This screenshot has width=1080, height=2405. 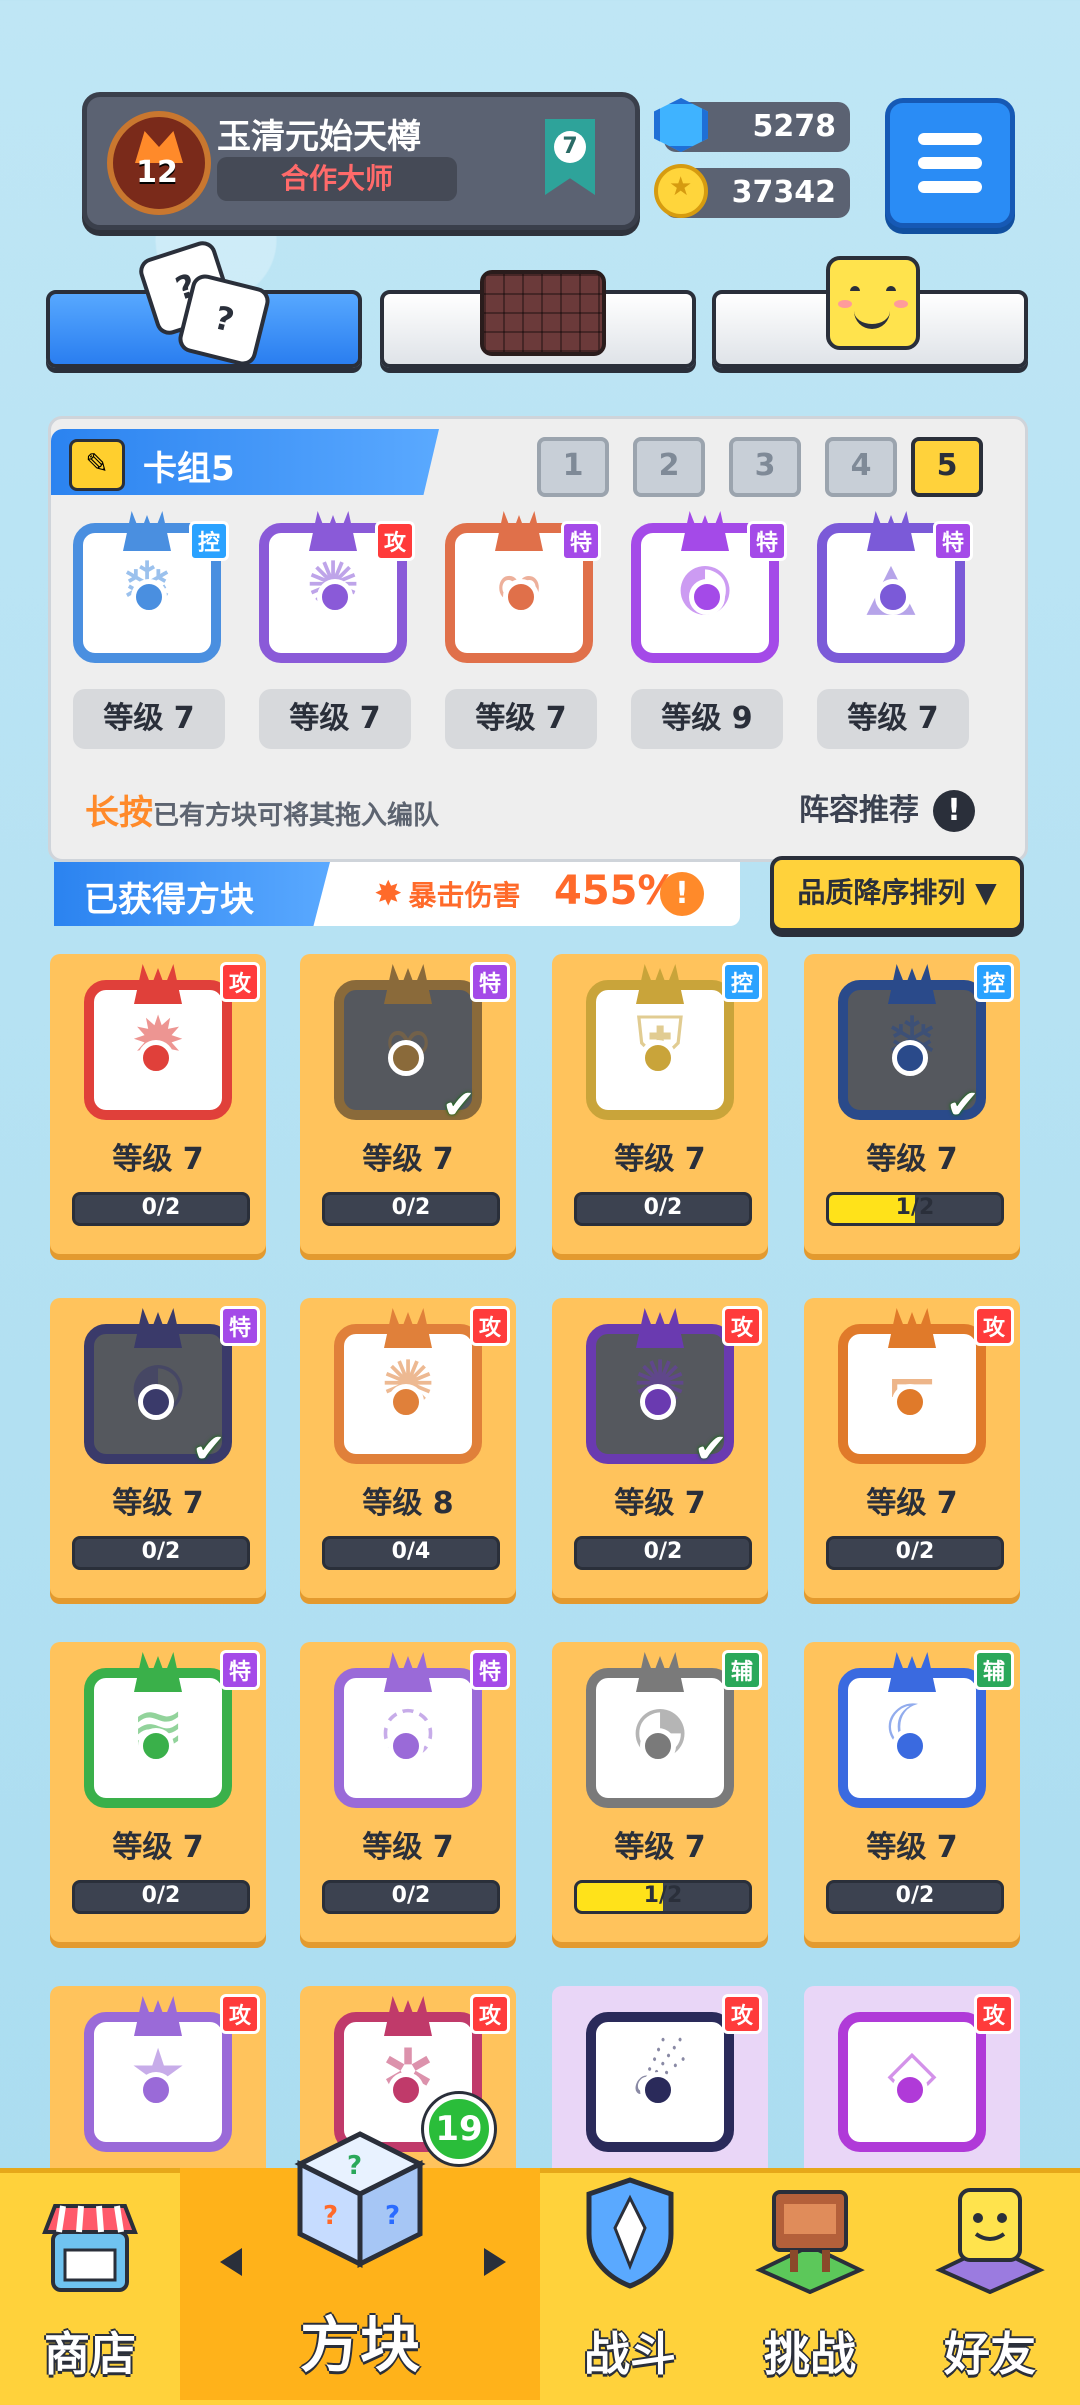 I want to click on deck-card-level: 等级 9, so click(x=707, y=719).